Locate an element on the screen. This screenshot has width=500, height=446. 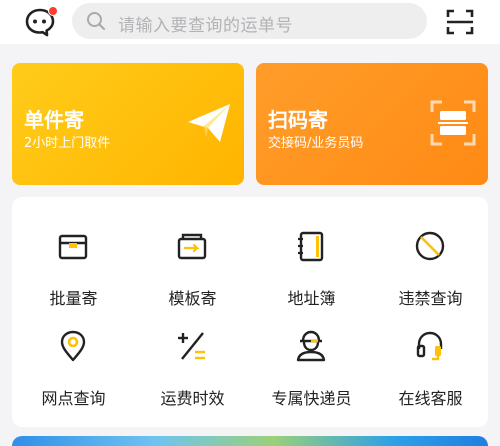
online-service-item: 在线客服 is located at coordinates (430, 359).